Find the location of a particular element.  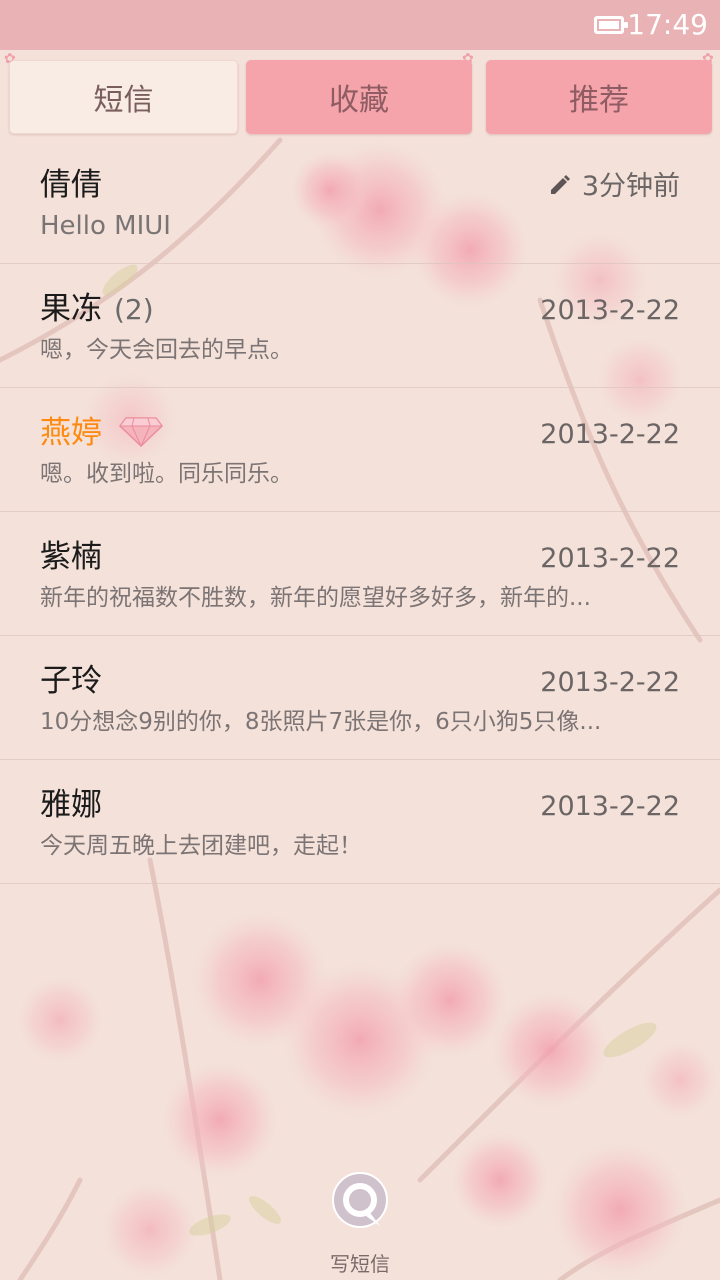

pencil-icon is located at coordinates (560, 184).